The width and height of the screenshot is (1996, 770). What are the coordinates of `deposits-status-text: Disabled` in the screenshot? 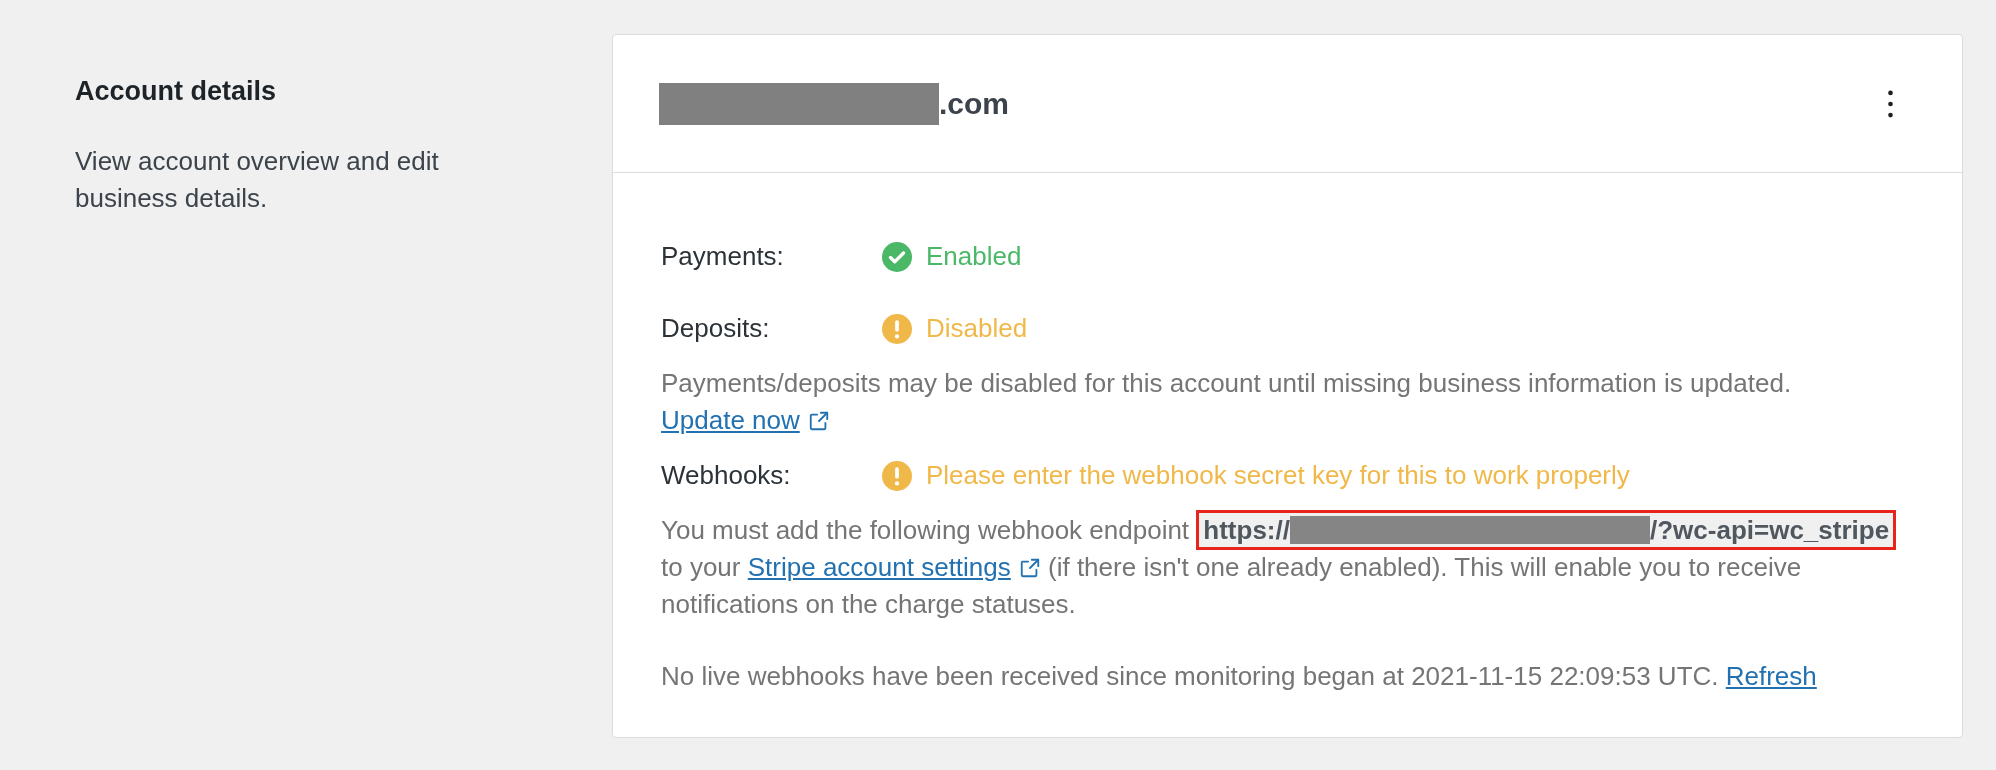 It's located at (977, 328).